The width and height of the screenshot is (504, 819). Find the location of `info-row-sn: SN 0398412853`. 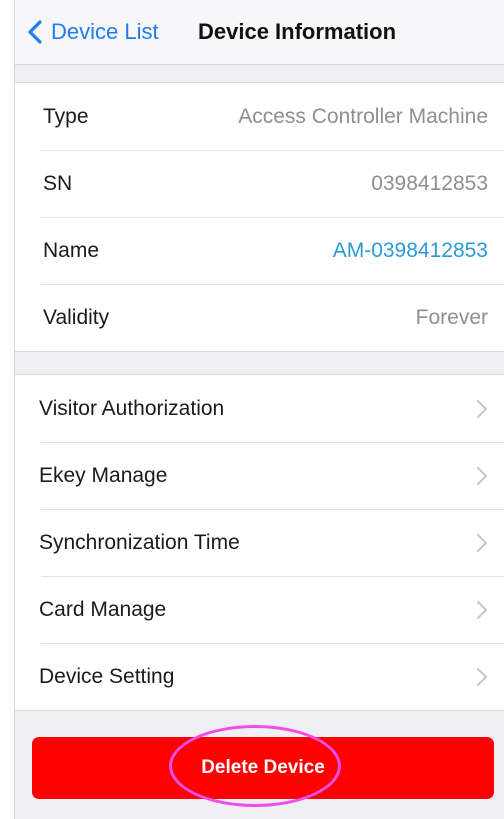

info-row-sn: SN 0398412853 is located at coordinates (259, 183).